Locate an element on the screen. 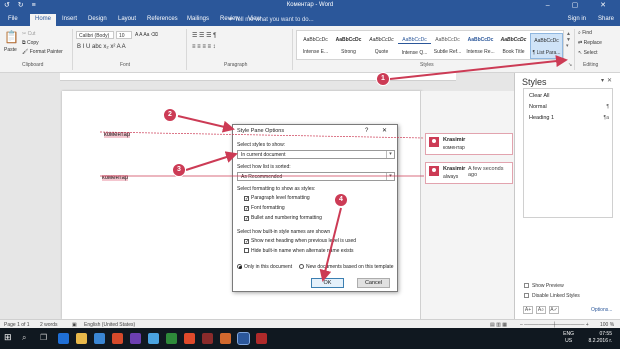 Image resolution: width=620 pixels, height=349 pixels. styles-list: Clear All Normal ¶ Heading 1 ¶a is located at coordinates (568, 153).